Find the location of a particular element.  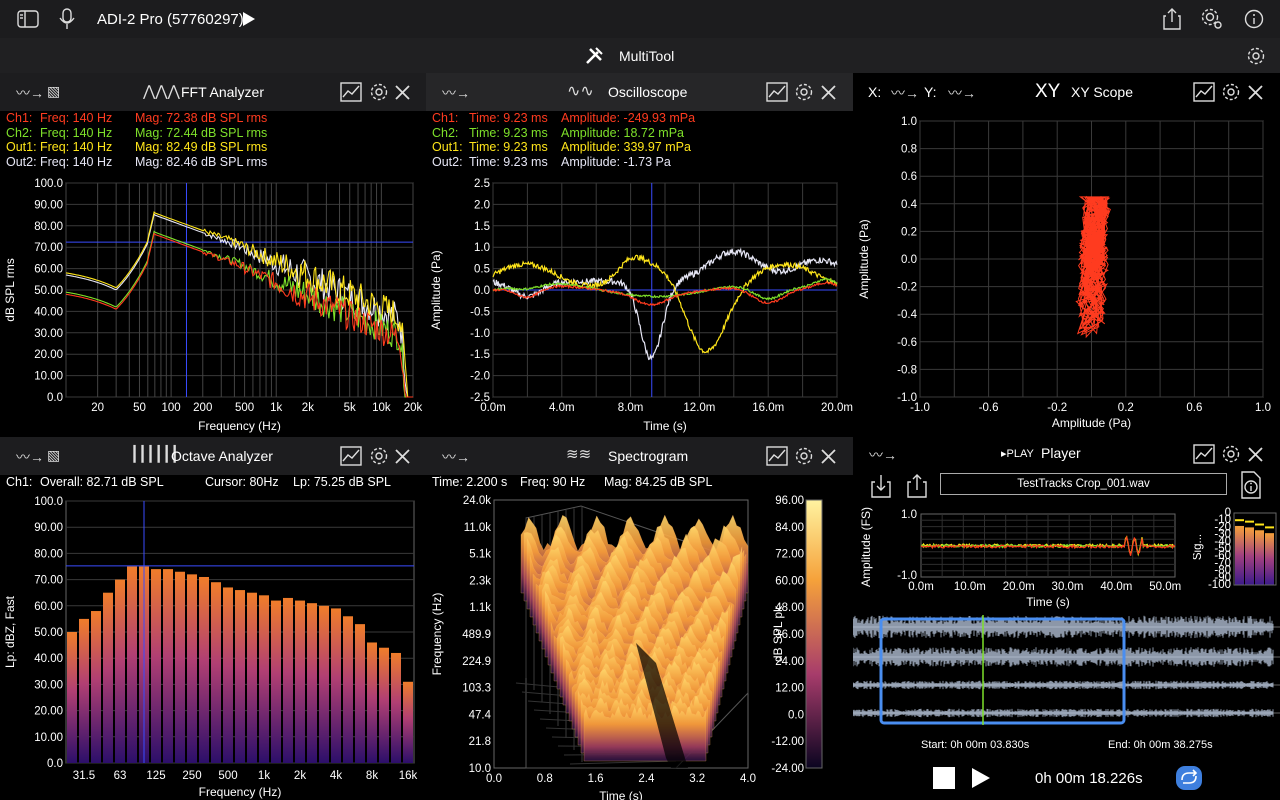

share-icon is located at coordinates (1172, 19).